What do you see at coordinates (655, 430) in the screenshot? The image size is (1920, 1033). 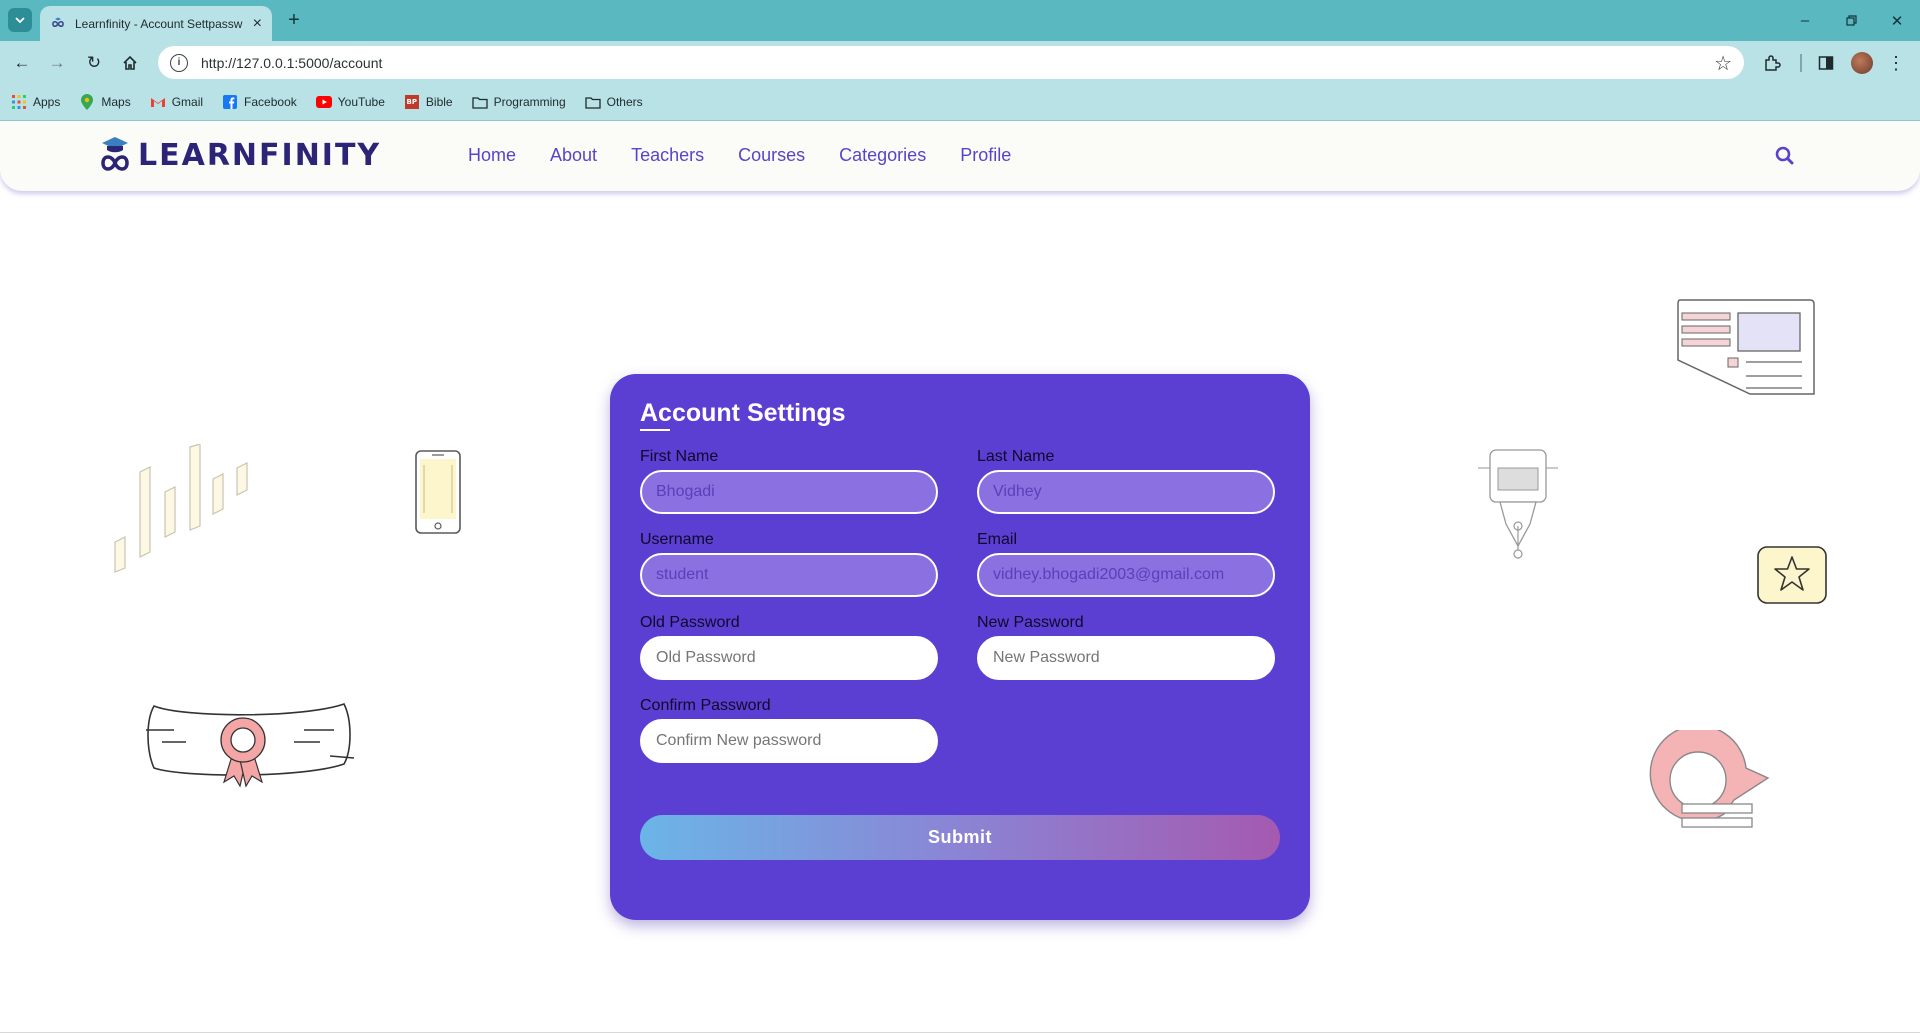 I see `title-underline` at bounding box center [655, 430].